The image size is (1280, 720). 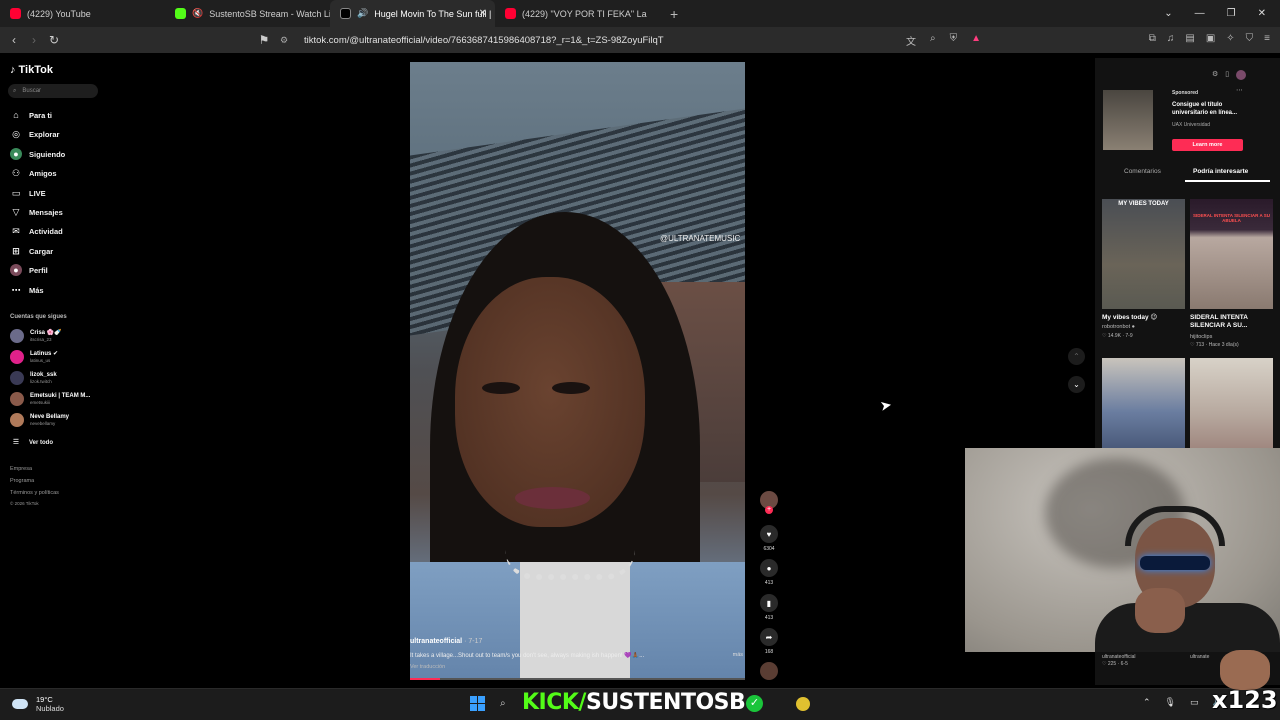 I want to click on following-icon: ●, so click(x=16, y=154).